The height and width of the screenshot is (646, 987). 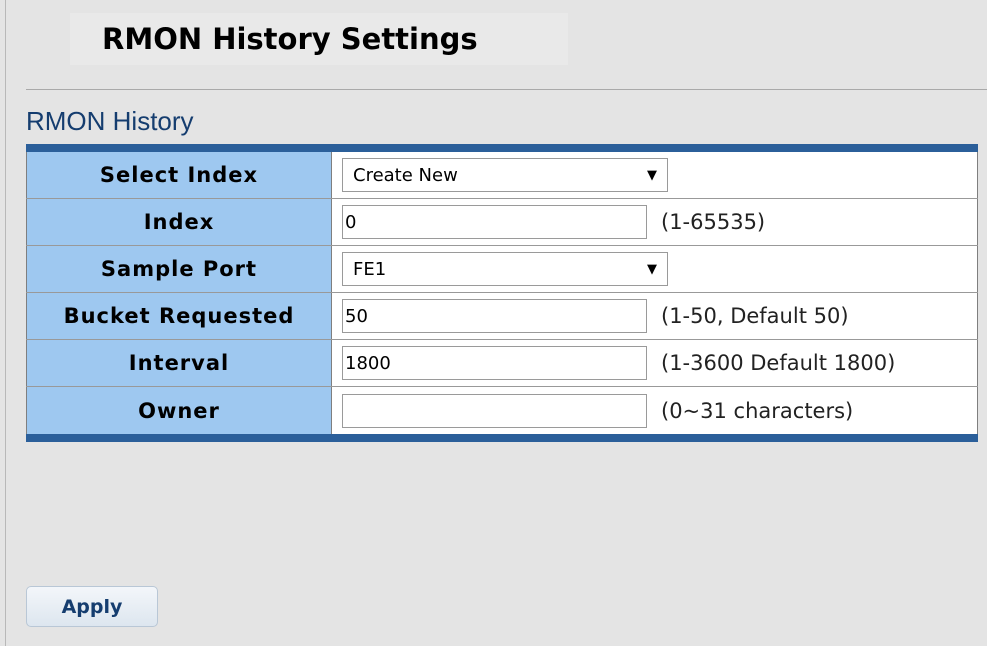 I want to click on page-left-border, so click(x=5, y=323).